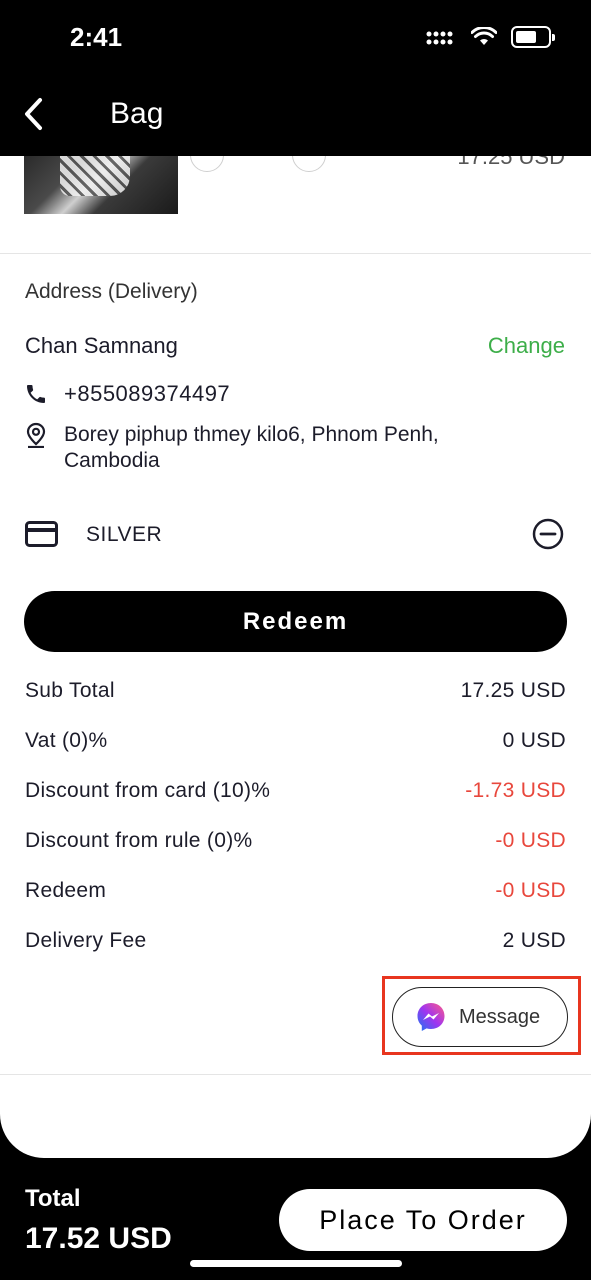 The width and height of the screenshot is (591, 1280). Describe the element at coordinates (70, 690) in the screenshot. I see `summary-label: Sub Total` at that location.